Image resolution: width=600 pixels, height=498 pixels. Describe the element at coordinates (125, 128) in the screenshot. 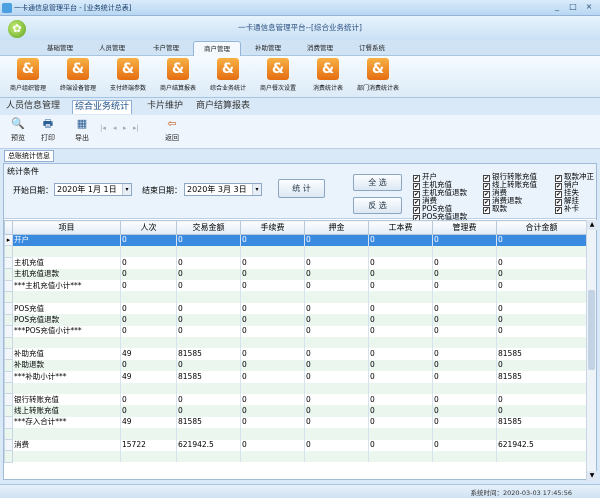

I see `next-page-icon: ▸` at that location.